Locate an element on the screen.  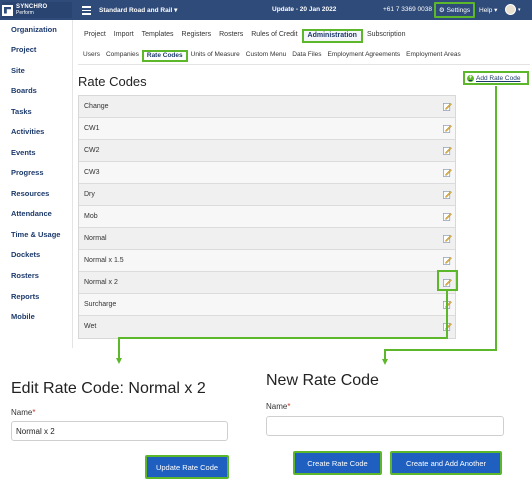
edit-name-label: Name* is located at coordinates (23, 412).